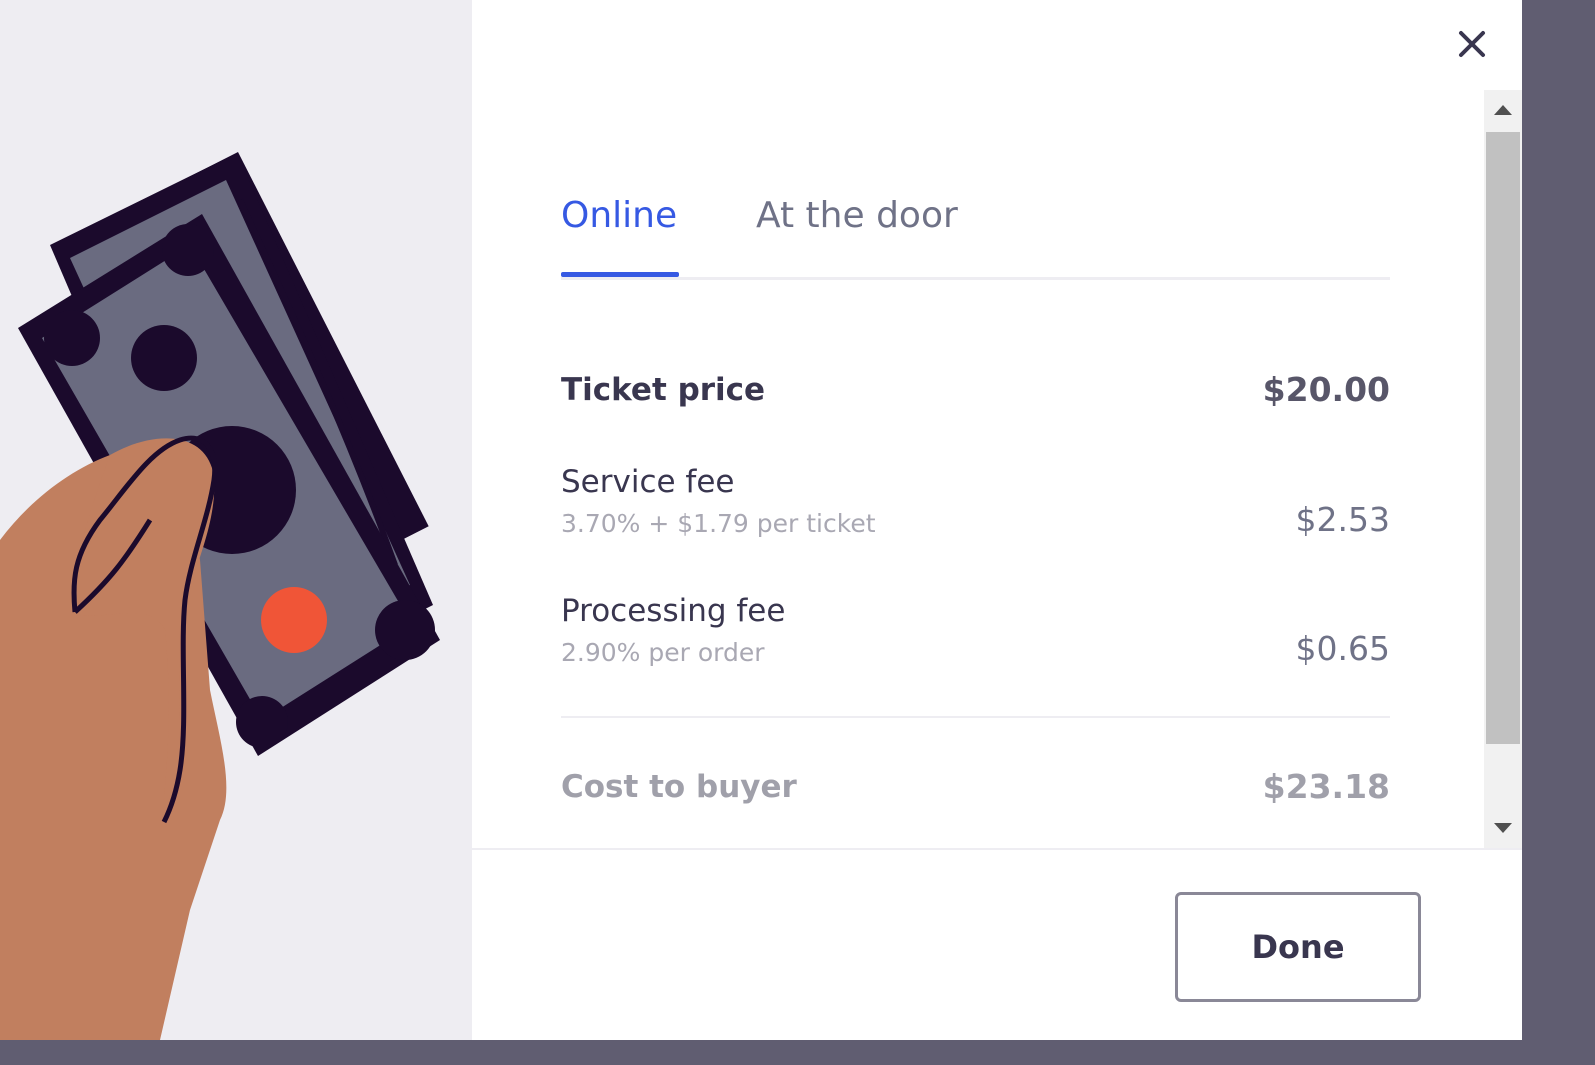  What do you see at coordinates (857, 216) in the screenshot?
I see `tab-at-the-door: At the door` at bounding box center [857, 216].